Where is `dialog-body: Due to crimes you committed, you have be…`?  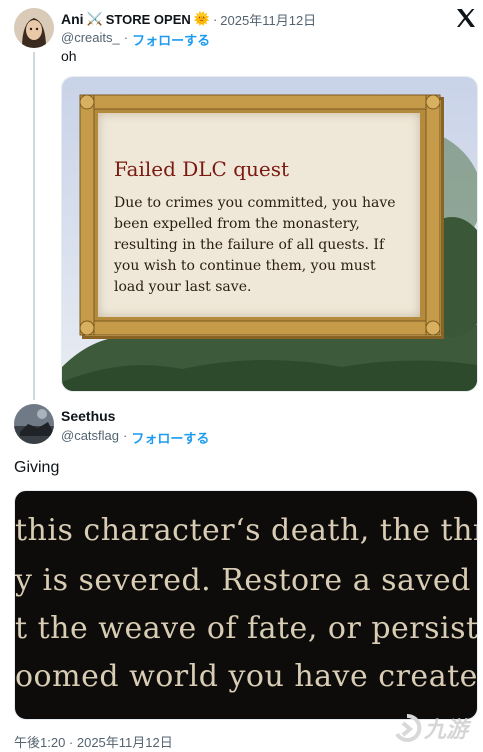 dialog-body: Due to crimes you committed, you have be… is located at coordinates (255, 245).